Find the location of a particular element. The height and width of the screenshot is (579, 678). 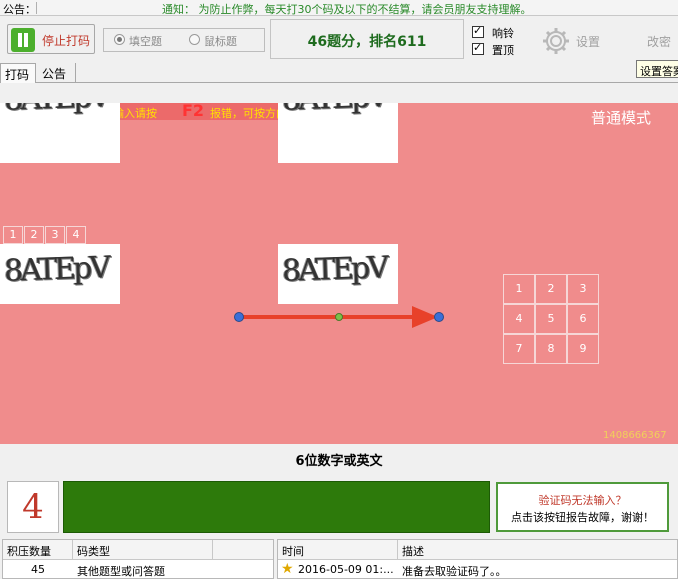

queue-table: 积压数量 码类型 45 其他题型或问答题 is located at coordinates (138, 559).